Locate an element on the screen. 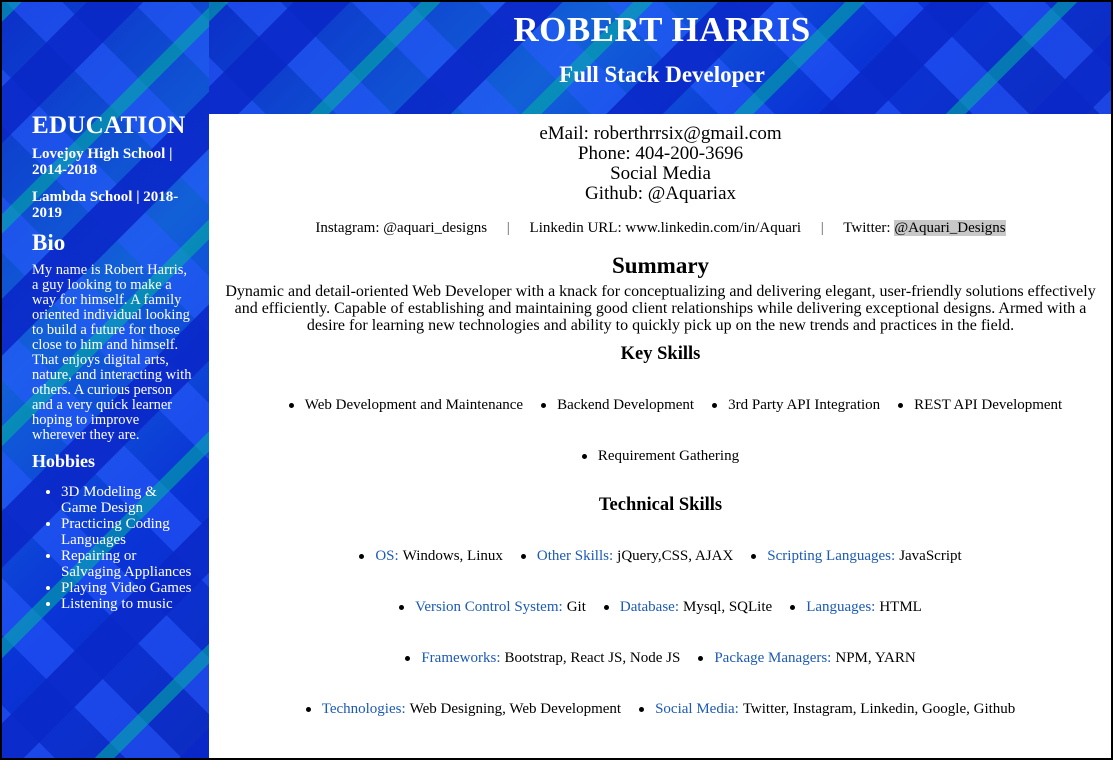 The image size is (1113, 760). tech-skill-item: Database: Mysql, SQLite is located at coordinates (688, 607).